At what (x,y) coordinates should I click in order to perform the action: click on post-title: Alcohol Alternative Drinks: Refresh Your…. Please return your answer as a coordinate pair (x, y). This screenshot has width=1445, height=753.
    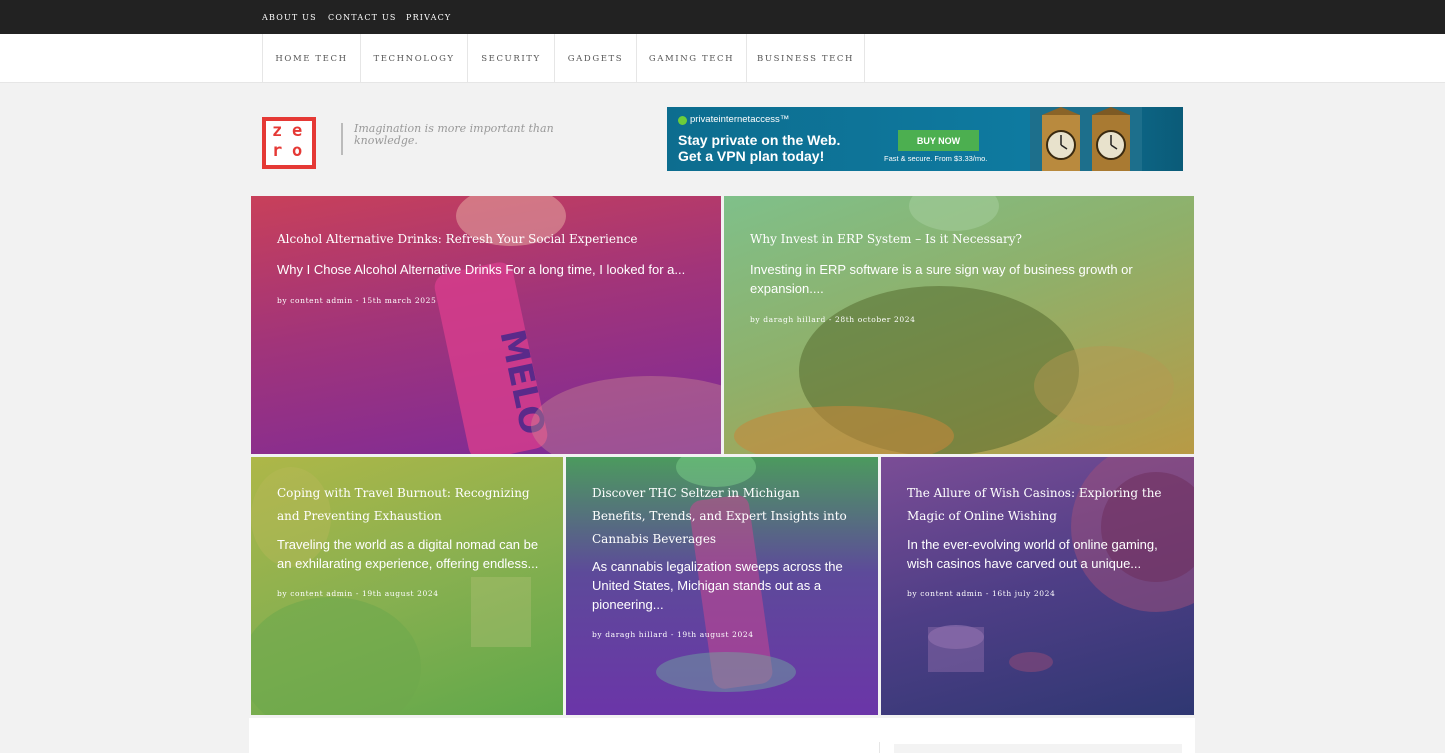
    Looking at the image, I should click on (487, 239).